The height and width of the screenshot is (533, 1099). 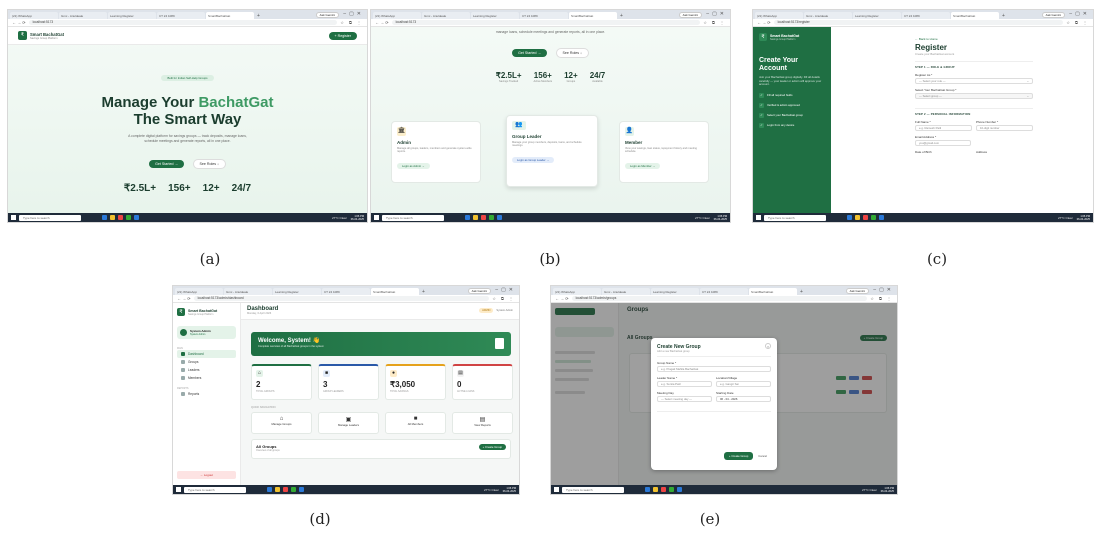 I want to click on logout-button: → Logout, so click(x=206, y=475).